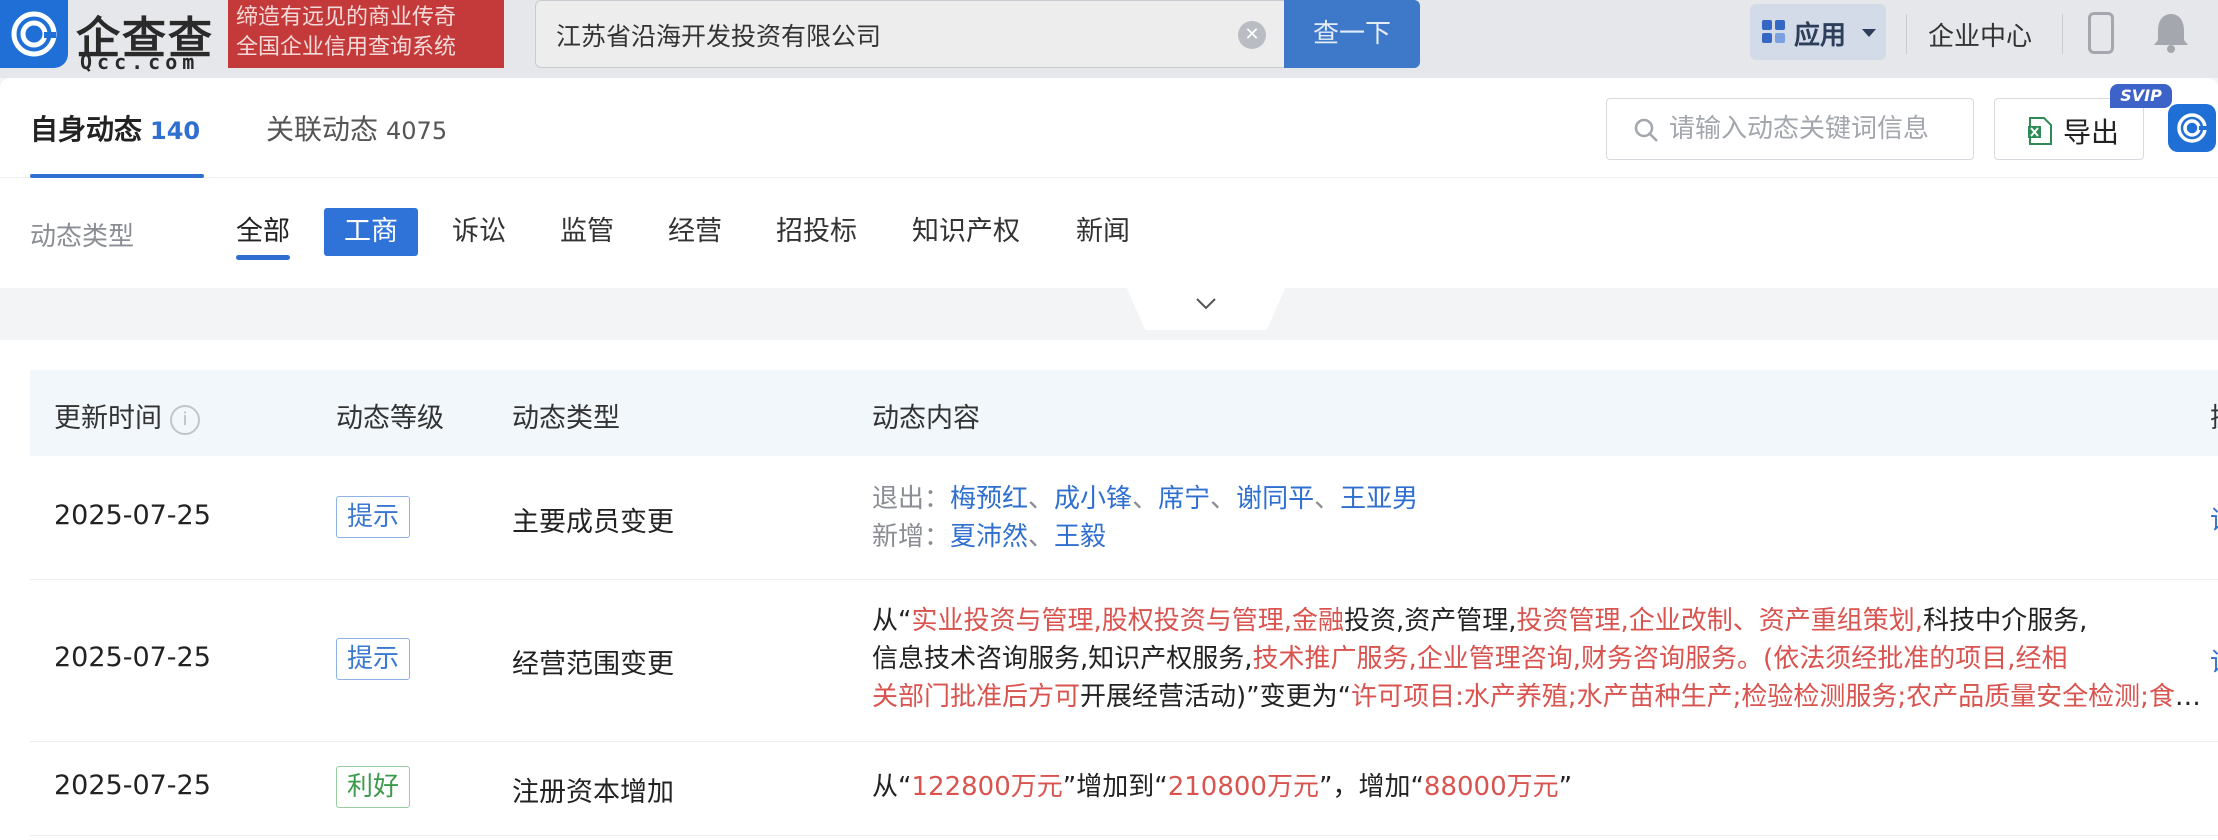 The width and height of the screenshot is (2218, 840). I want to click on scope-removed-text: 实业投资与管理,股权投资与管理,金融, so click(1128, 621).